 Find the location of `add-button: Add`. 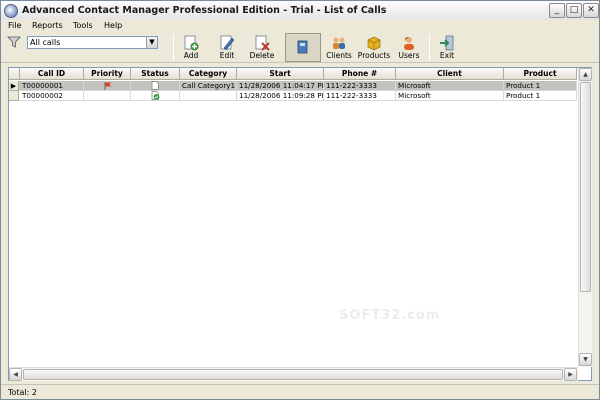

add-button: Add is located at coordinates (191, 47).